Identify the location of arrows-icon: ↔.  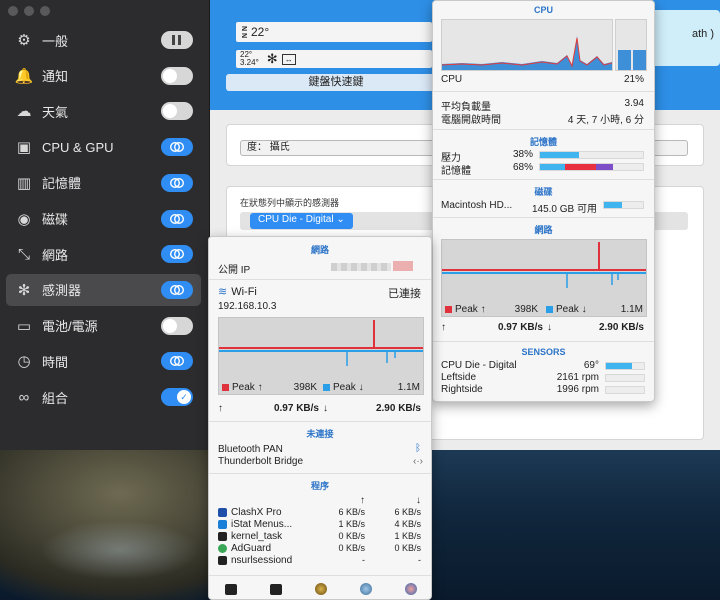
(288, 59).